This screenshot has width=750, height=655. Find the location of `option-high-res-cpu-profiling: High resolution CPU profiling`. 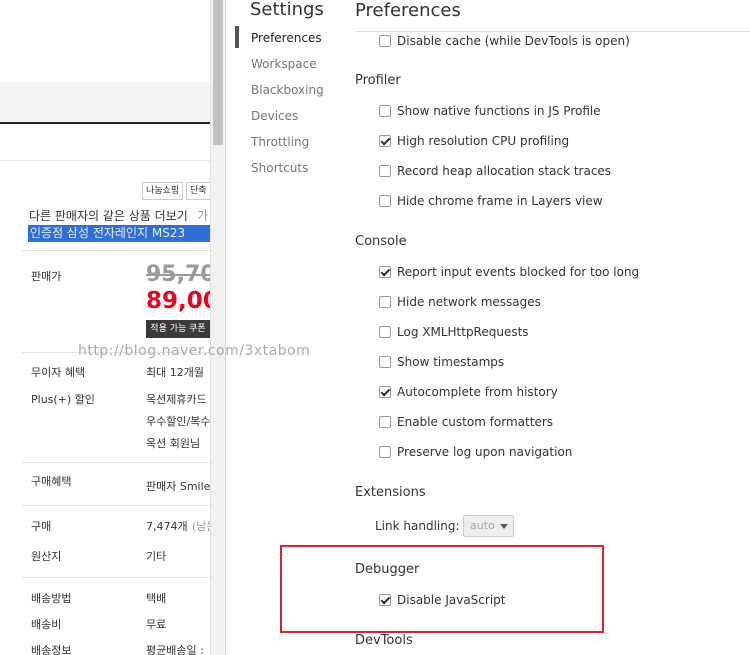

option-high-res-cpu-profiling: High resolution CPU profiling is located at coordinates (474, 141).